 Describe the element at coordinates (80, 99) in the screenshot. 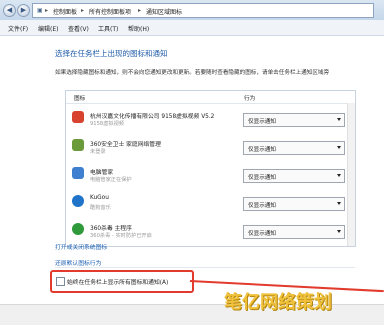

I see `column-header-icon: 图标` at that location.